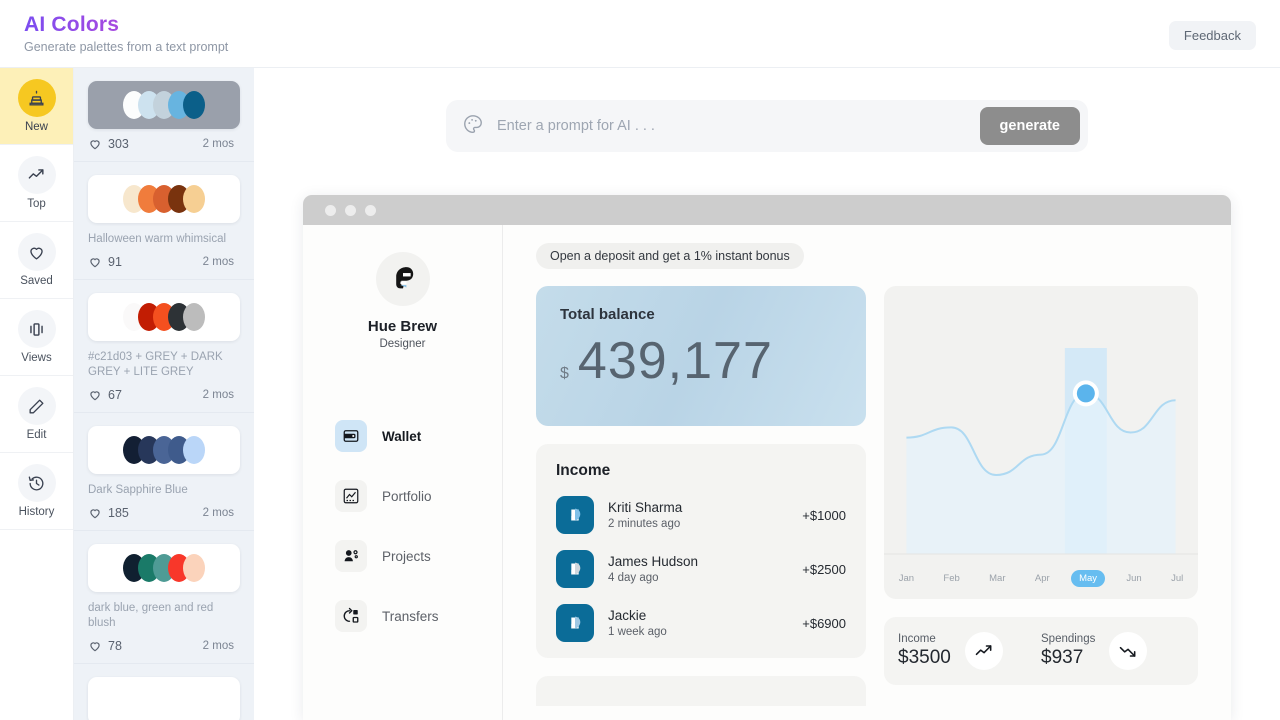  Describe the element at coordinates (350, 210) in the screenshot. I see `window-minimize-dot` at that location.